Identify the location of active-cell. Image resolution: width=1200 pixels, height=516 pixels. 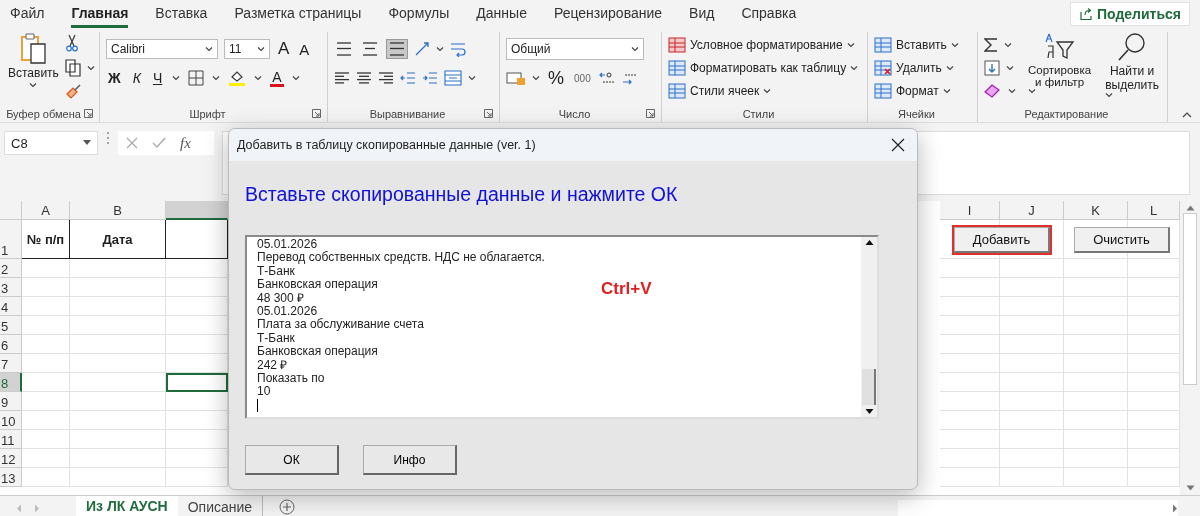
(197, 382).